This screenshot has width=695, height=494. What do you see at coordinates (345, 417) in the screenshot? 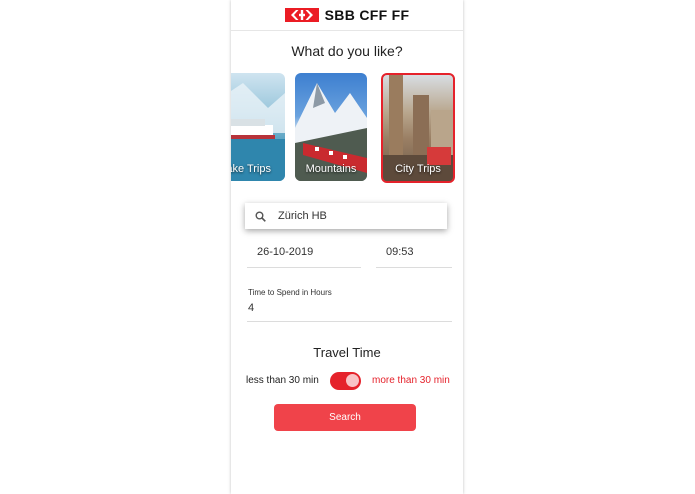
I see `search-button: Search` at bounding box center [345, 417].